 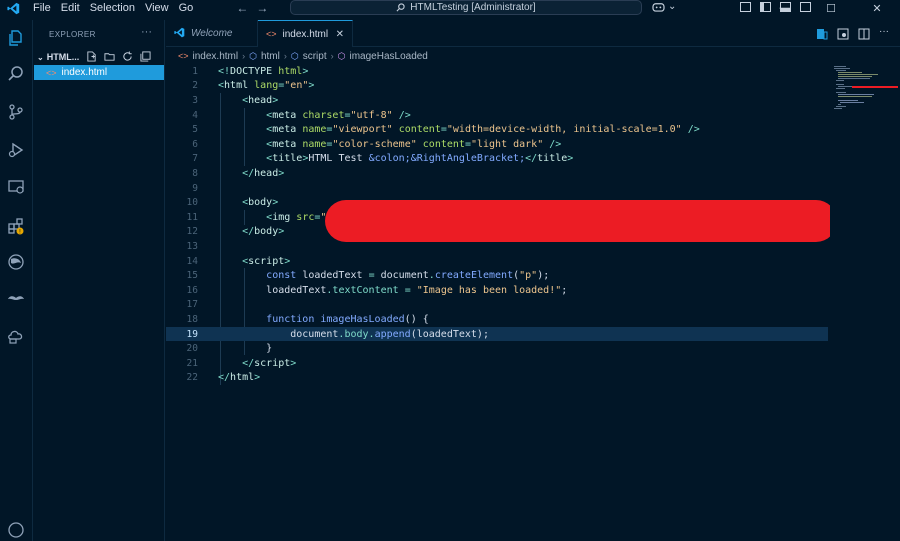 What do you see at coordinates (388, 56) in the screenshot?
I see `breadcrumb-function: imageHasLoaded` at bounding box center [388, 56].